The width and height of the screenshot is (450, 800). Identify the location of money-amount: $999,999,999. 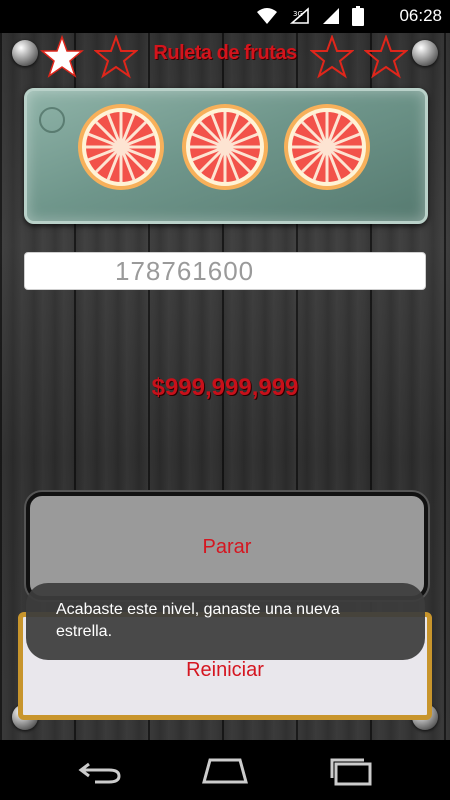
(225, 387).